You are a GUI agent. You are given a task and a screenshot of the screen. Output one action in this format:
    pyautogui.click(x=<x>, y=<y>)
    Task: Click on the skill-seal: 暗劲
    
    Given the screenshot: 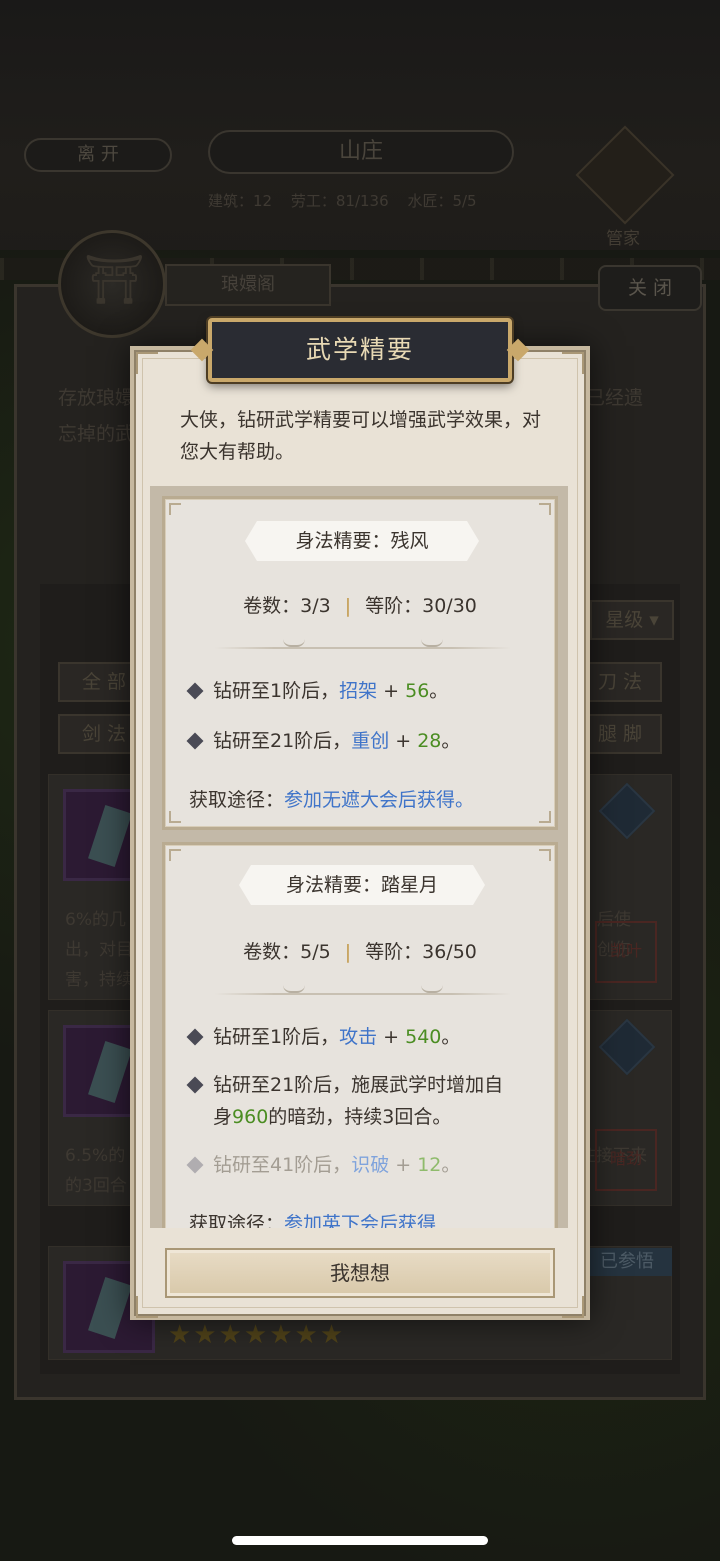 What is the action you would take?
    pyautogui.click(x=626, y=1160)
    